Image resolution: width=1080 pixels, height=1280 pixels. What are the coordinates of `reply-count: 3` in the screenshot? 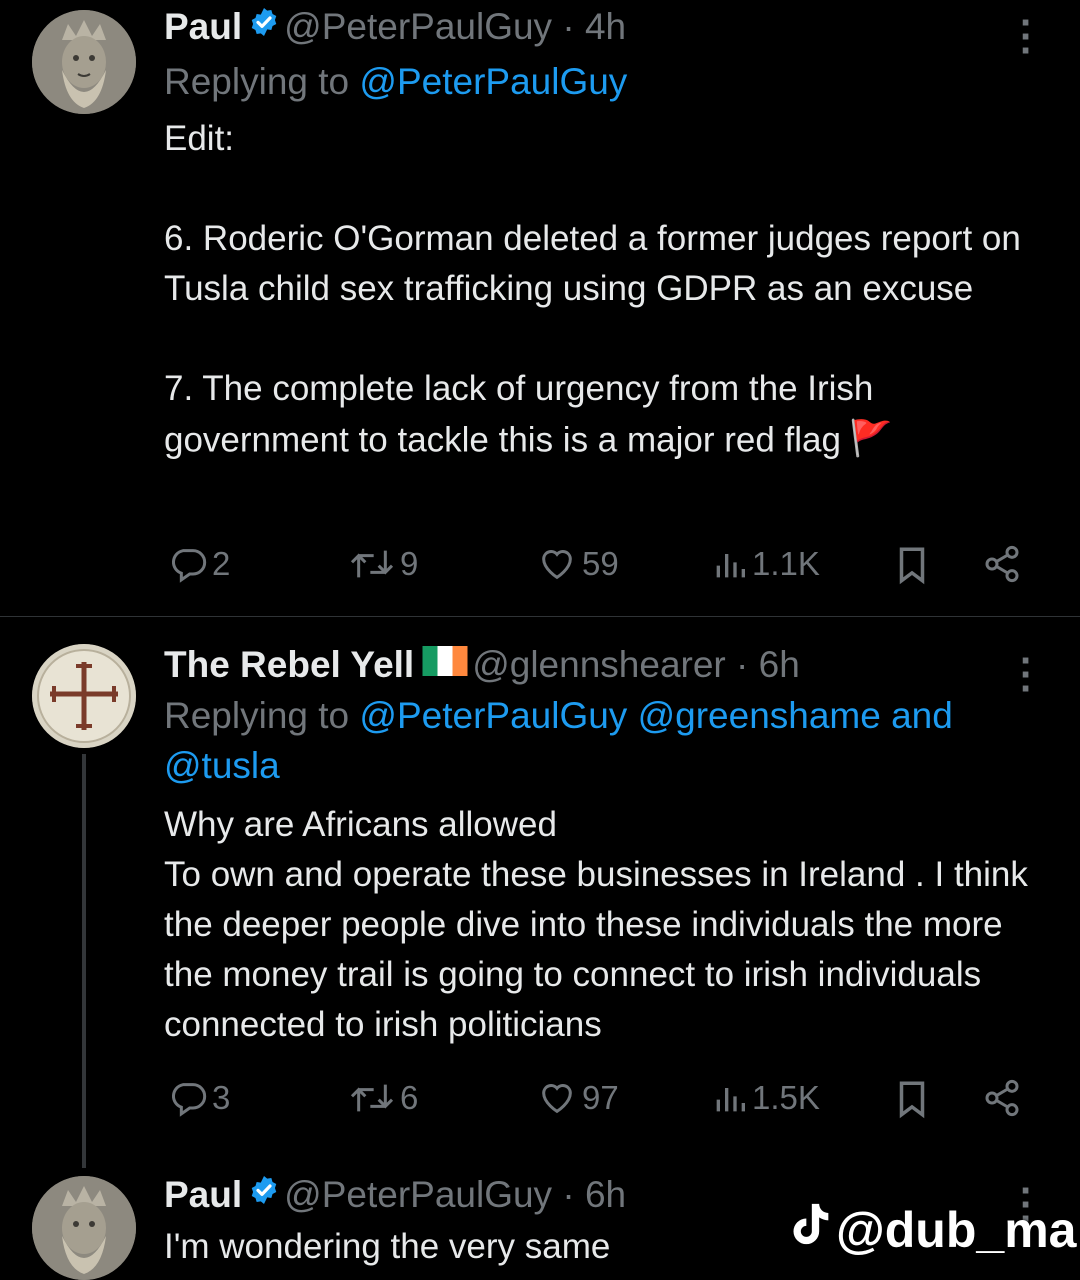 It's located at (221, 1097).